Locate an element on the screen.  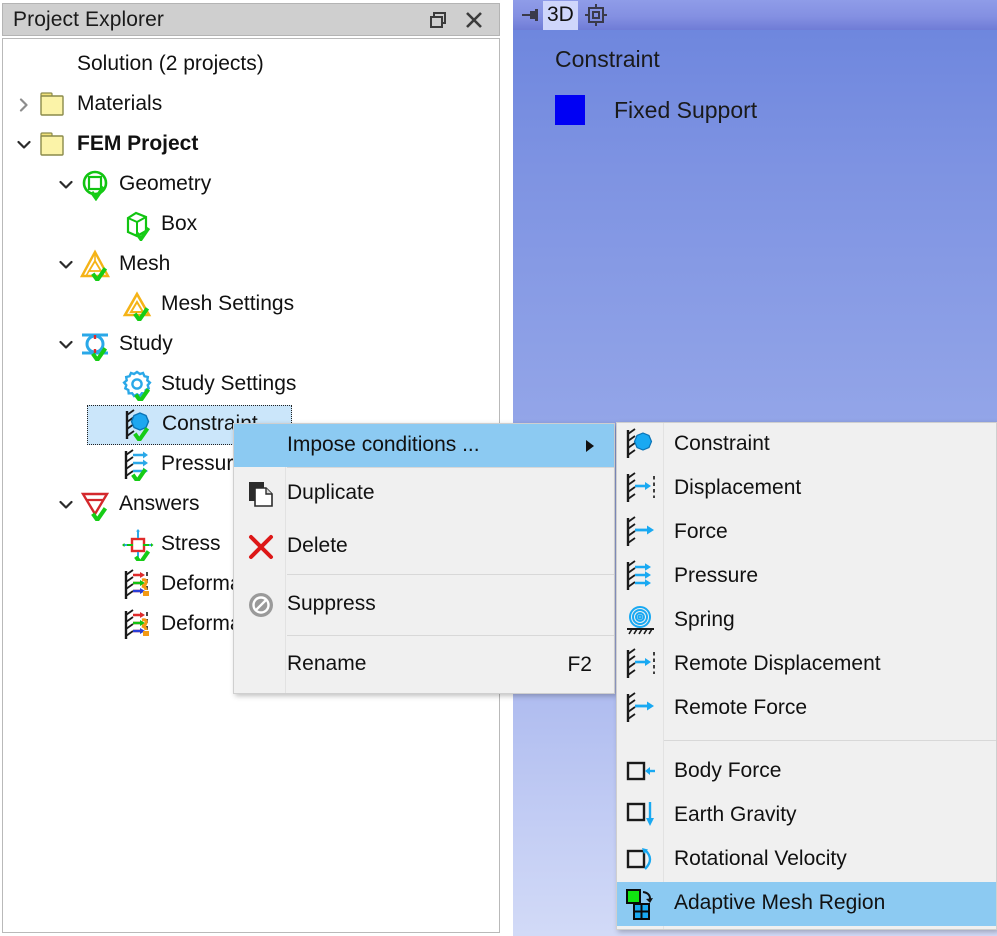
submenu-item-adaptive-mesh-region: Adaptive Mesh Region is located at coordinates (806, 904).